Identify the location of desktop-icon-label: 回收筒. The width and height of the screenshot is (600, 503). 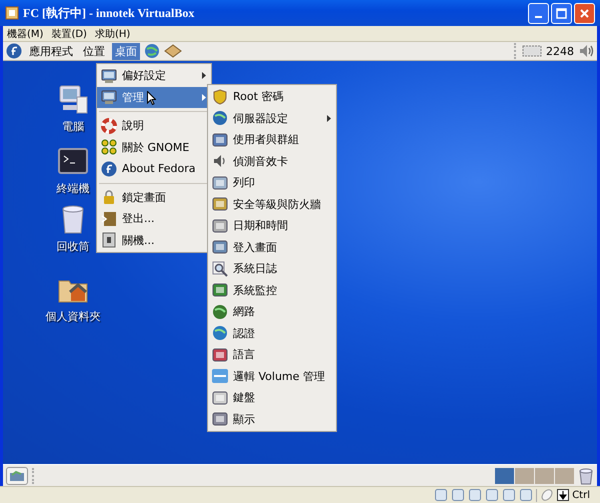
(73, 246).